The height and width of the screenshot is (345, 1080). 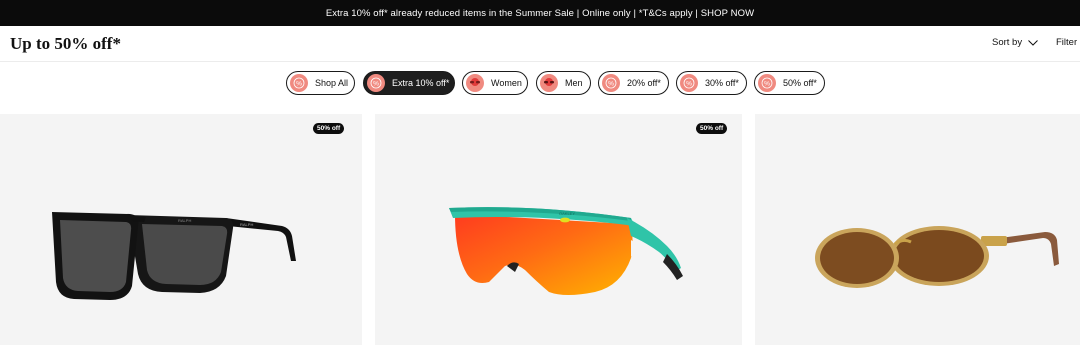 What do you see at coordinates (567, 213) in the screenshot?
I see `svg-text: OAKLEY` at bounding box center [567, 213].